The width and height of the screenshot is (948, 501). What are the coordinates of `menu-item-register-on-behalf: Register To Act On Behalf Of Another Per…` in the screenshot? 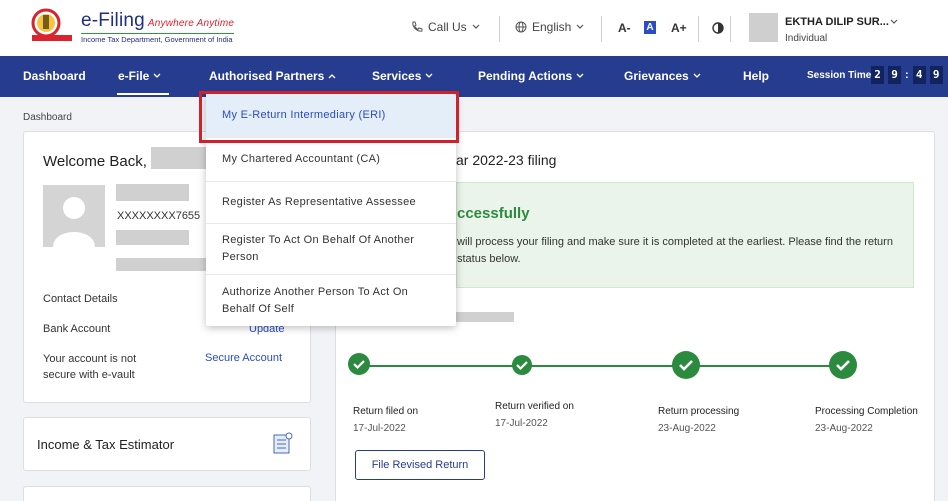 It's located at (331, 249).